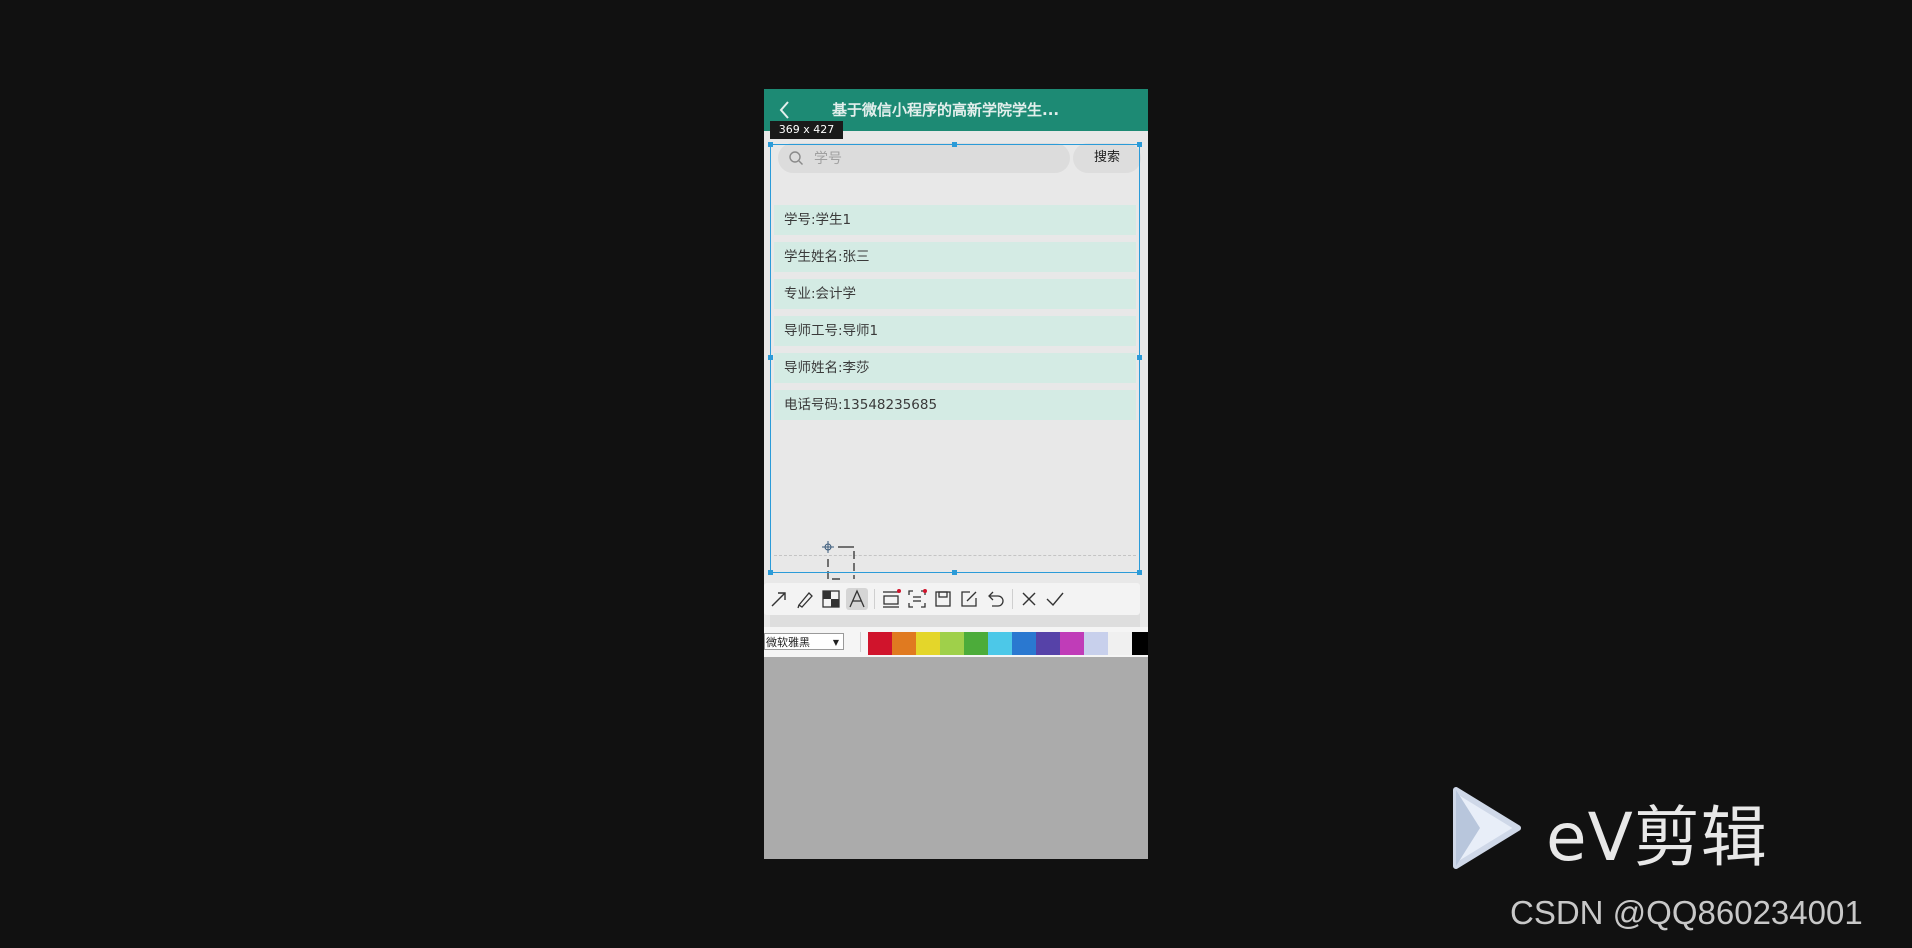  What do you see at coordinates (1686, 912) in the screenshot?
I see `csdn-credit: CSDN @QQ860234001` at bounding box center [1686, 912].